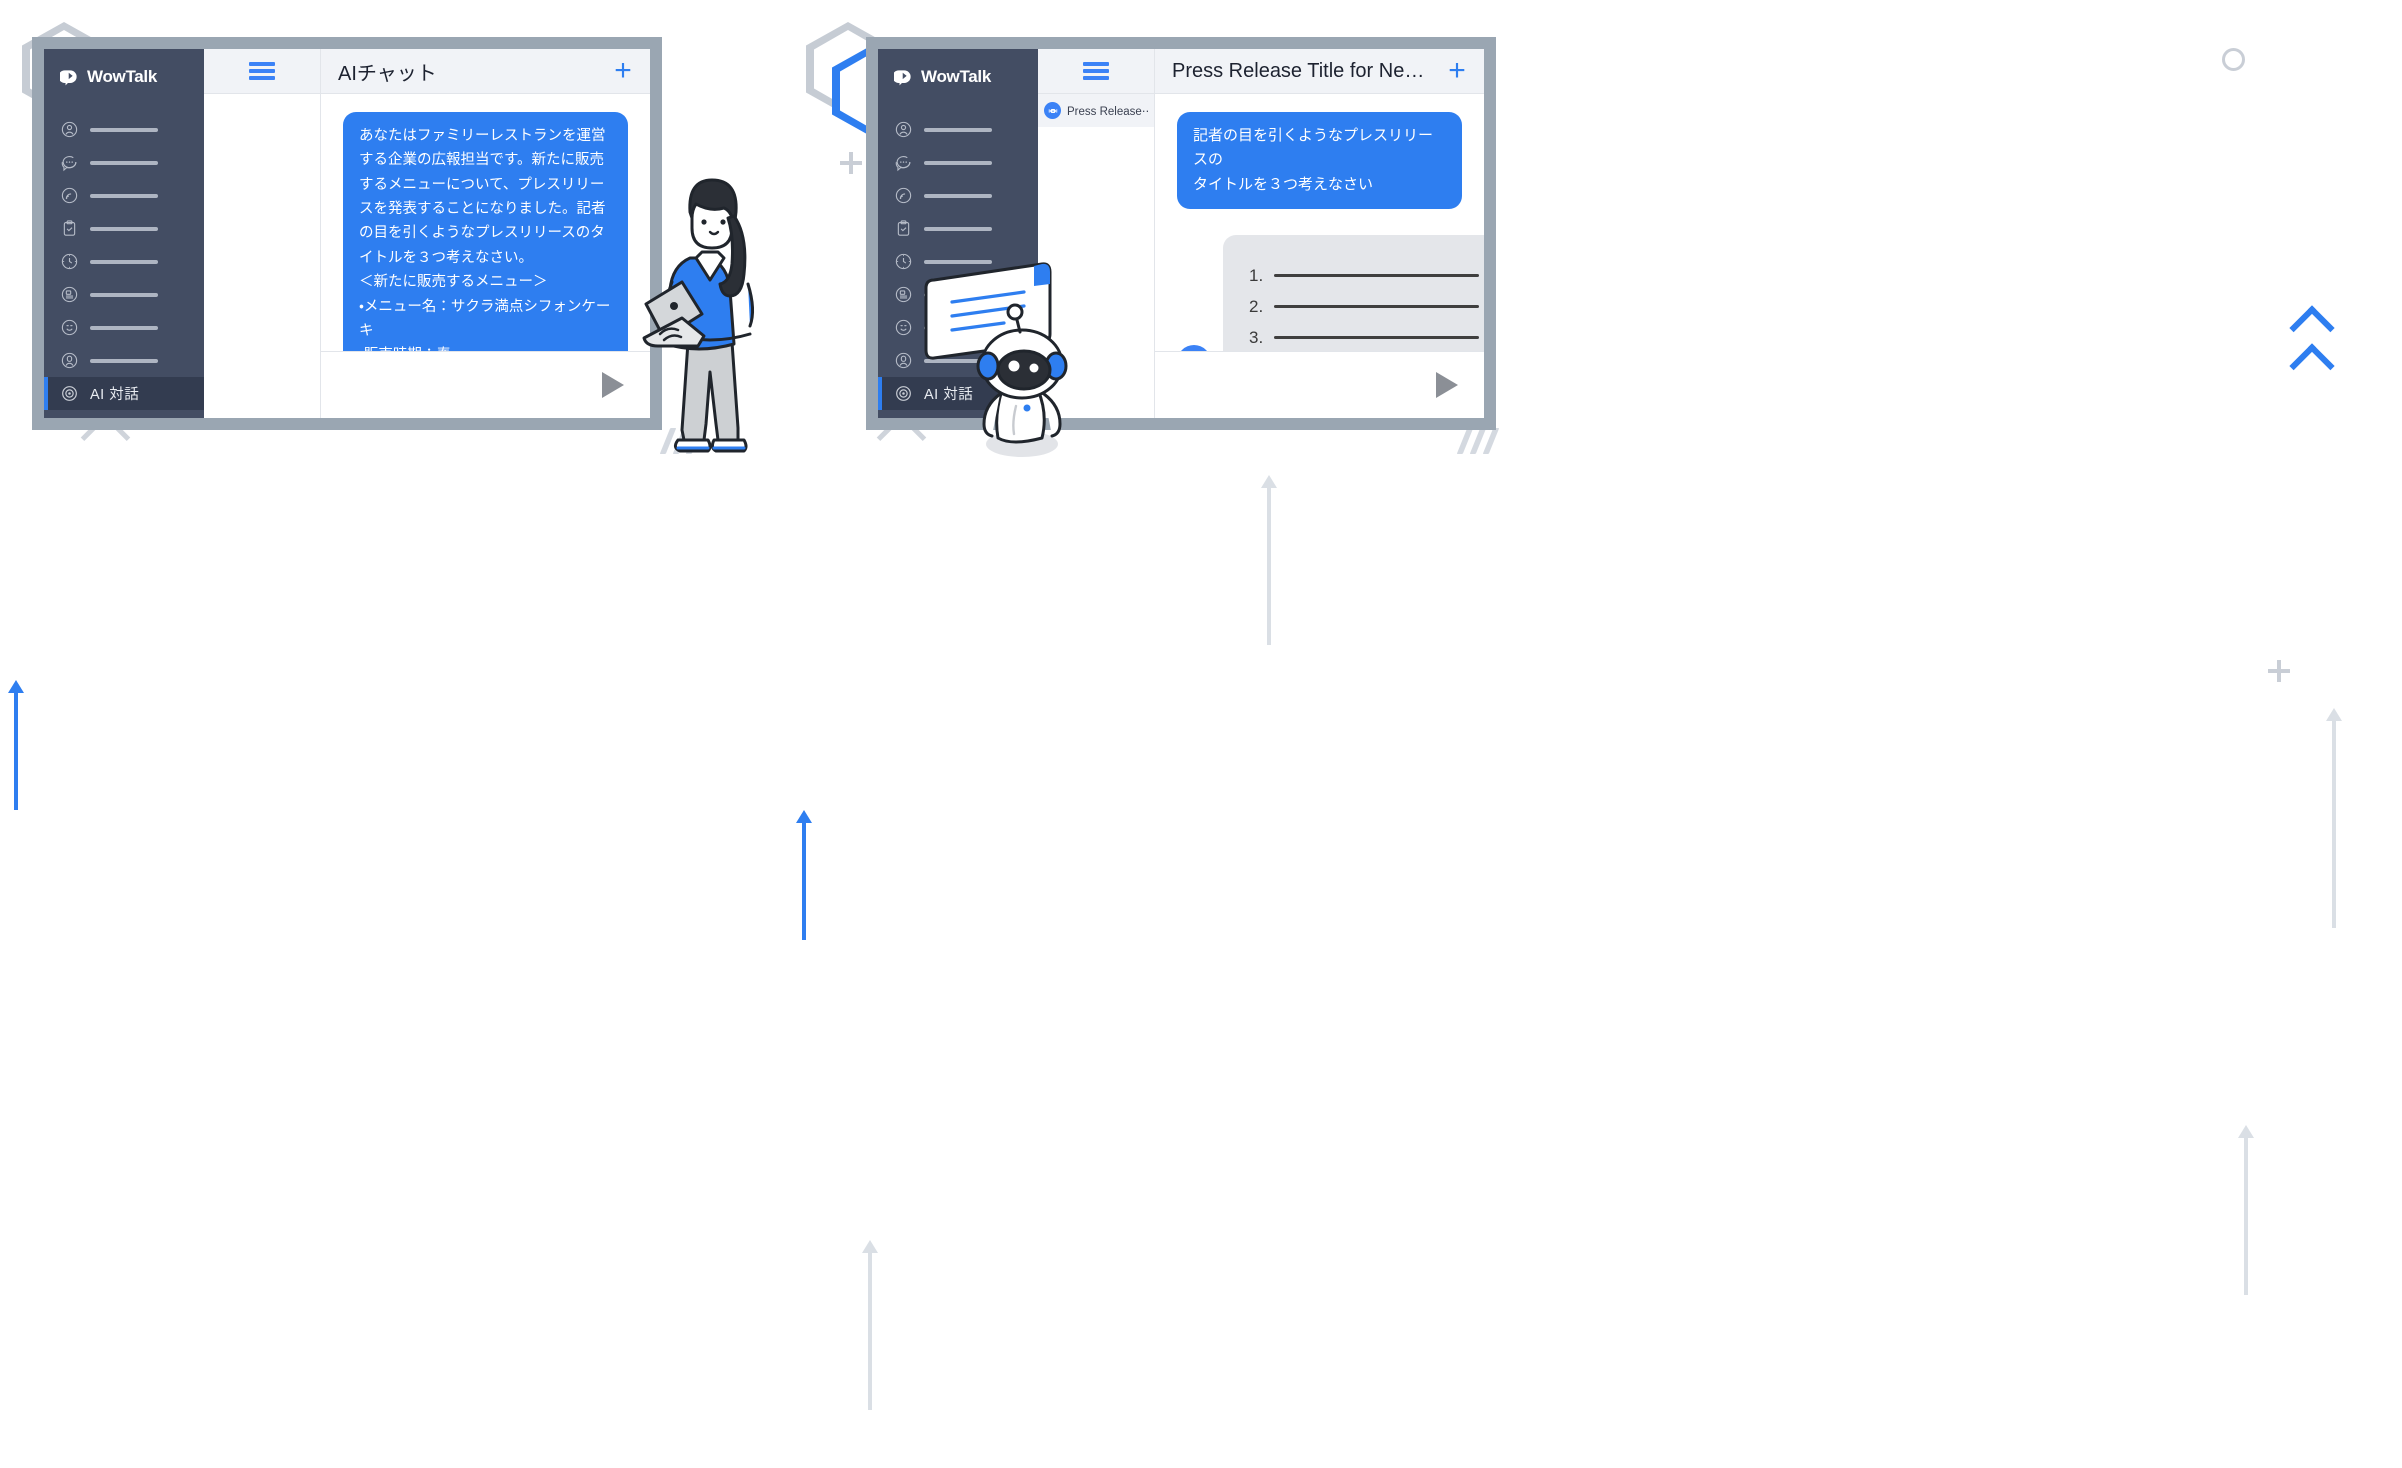 This screenshot has width=2402, height=1468. I want to click on plus-mark-icon, so click(2279, 671).